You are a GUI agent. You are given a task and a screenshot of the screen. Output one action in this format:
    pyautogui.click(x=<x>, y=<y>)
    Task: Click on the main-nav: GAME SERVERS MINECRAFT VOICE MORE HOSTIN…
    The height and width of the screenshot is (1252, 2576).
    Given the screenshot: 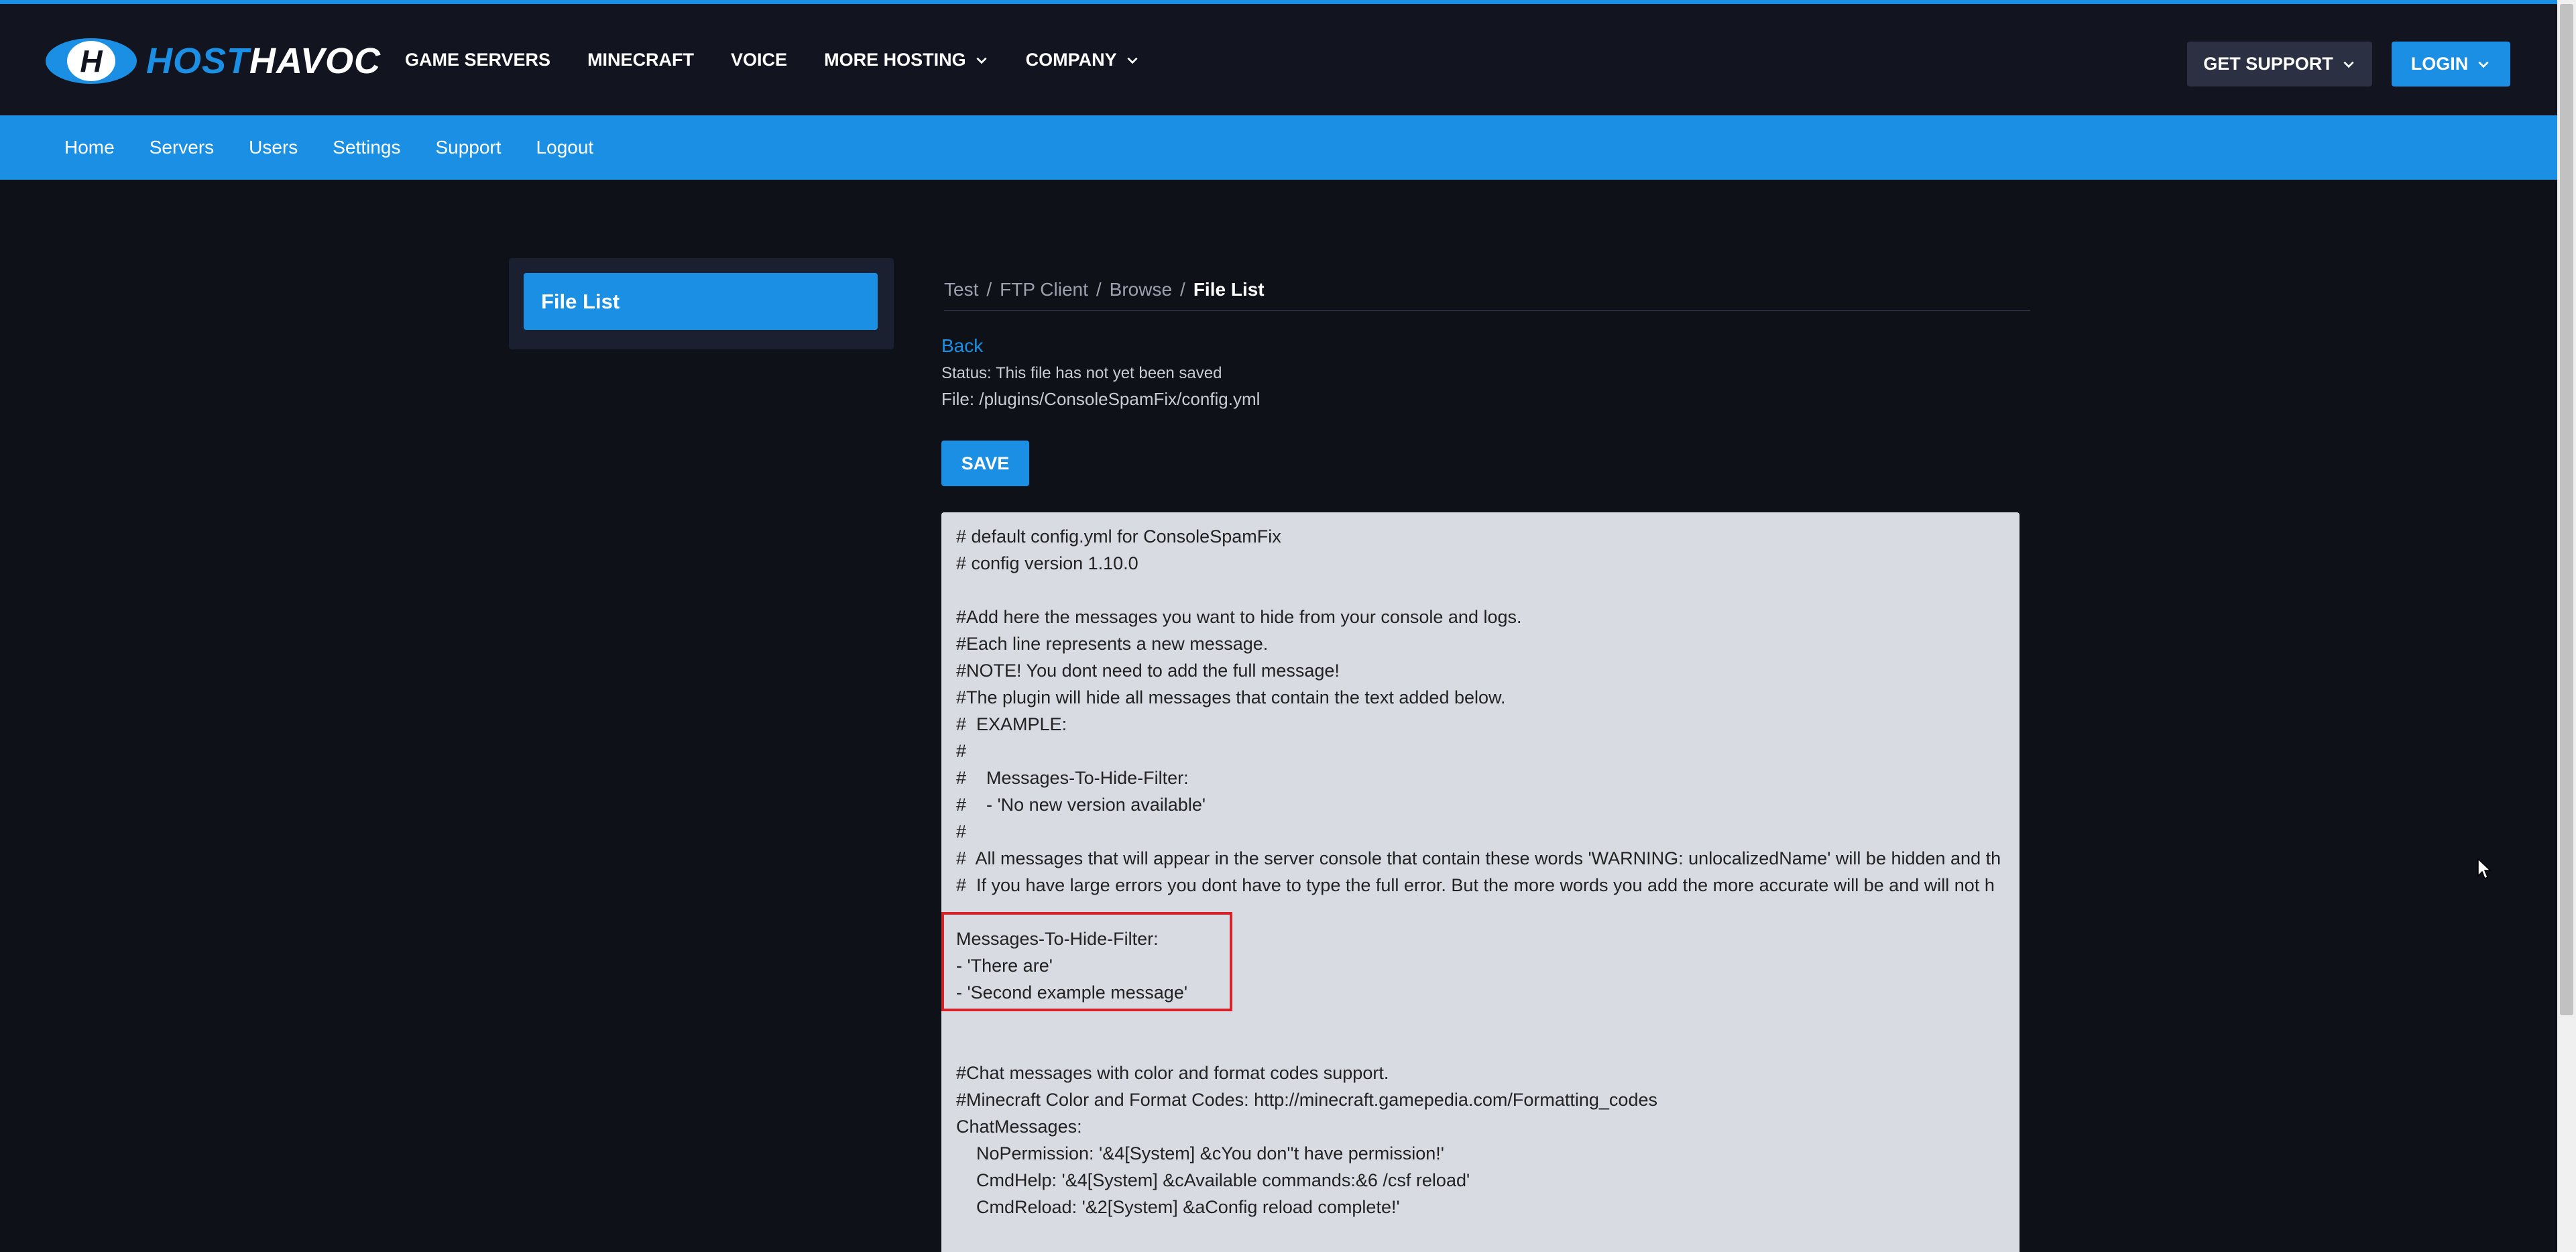 What is the action you would take?
    pyautogui.click(x=791, y=60)
    